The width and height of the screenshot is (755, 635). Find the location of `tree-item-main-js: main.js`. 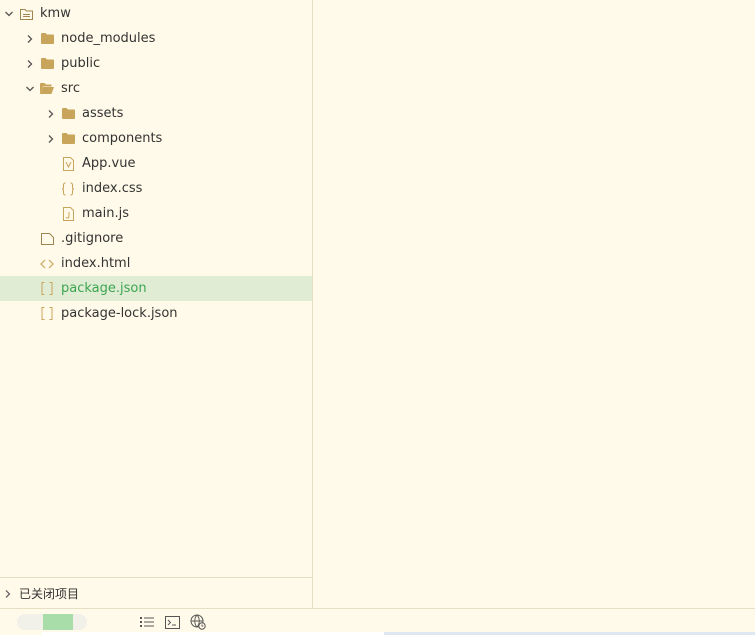

tree-item-main-js: main.js is located at coordinates (156, 213).